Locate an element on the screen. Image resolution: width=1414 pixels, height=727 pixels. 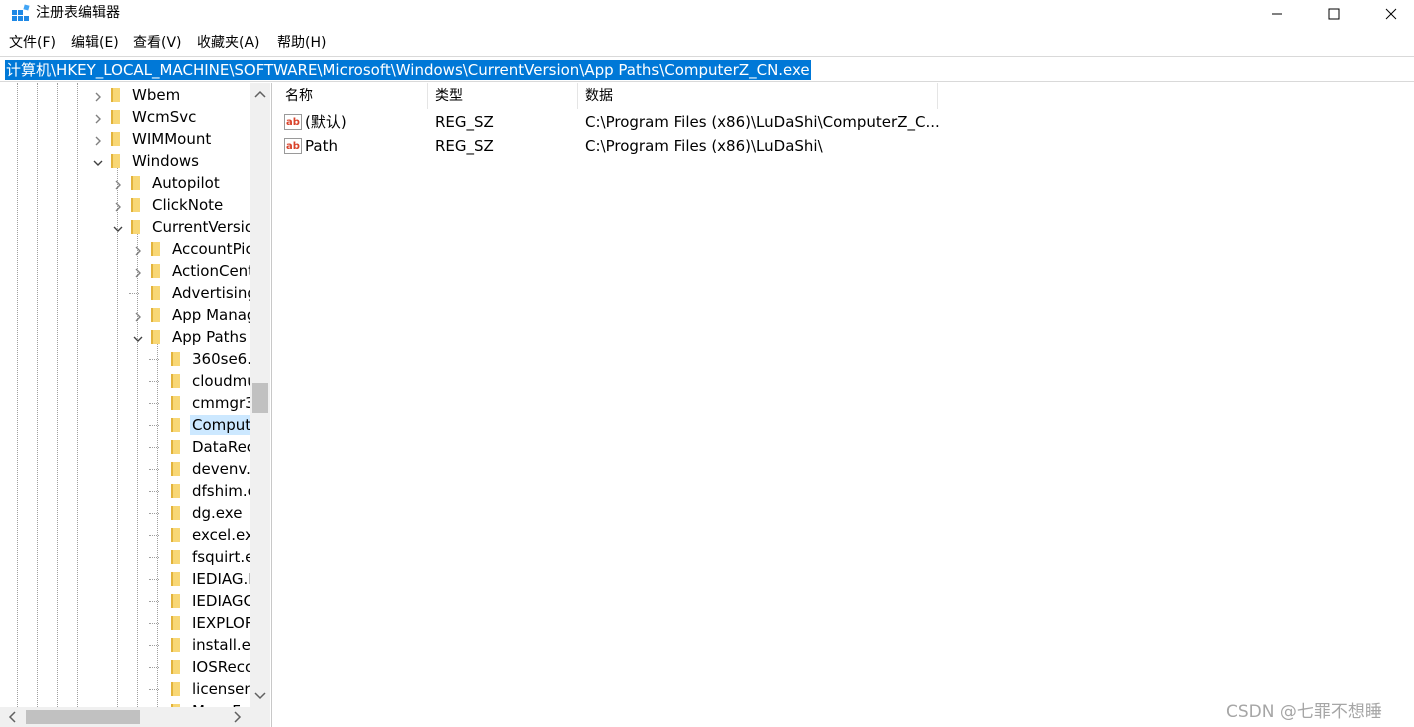
tree-item: Autopilot is located at coordinates (125, 183).